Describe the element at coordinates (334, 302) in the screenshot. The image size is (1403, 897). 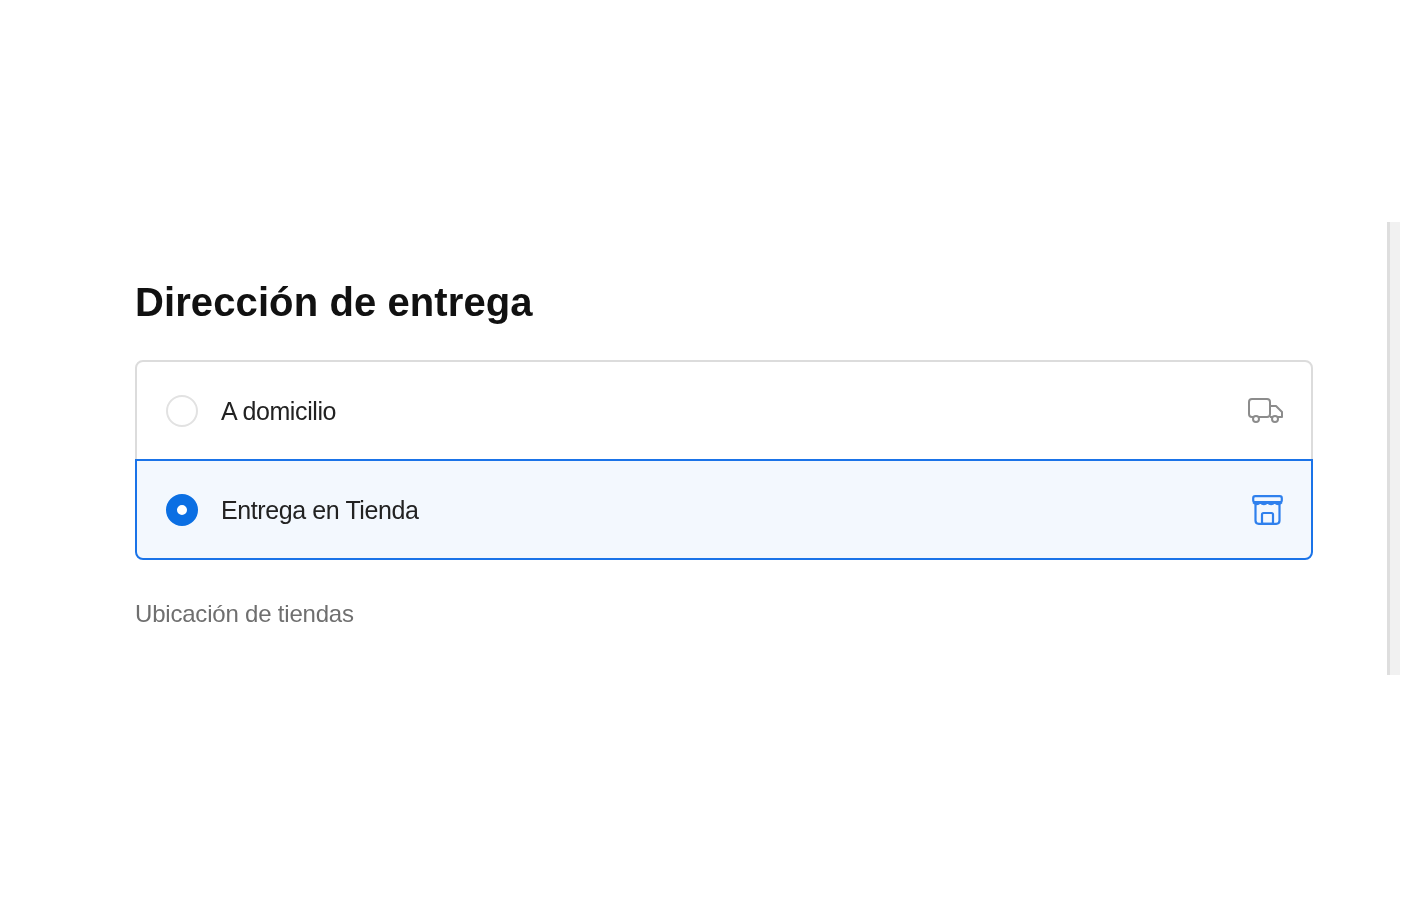
I see `section-heading: Dirección de entrega` at that location.